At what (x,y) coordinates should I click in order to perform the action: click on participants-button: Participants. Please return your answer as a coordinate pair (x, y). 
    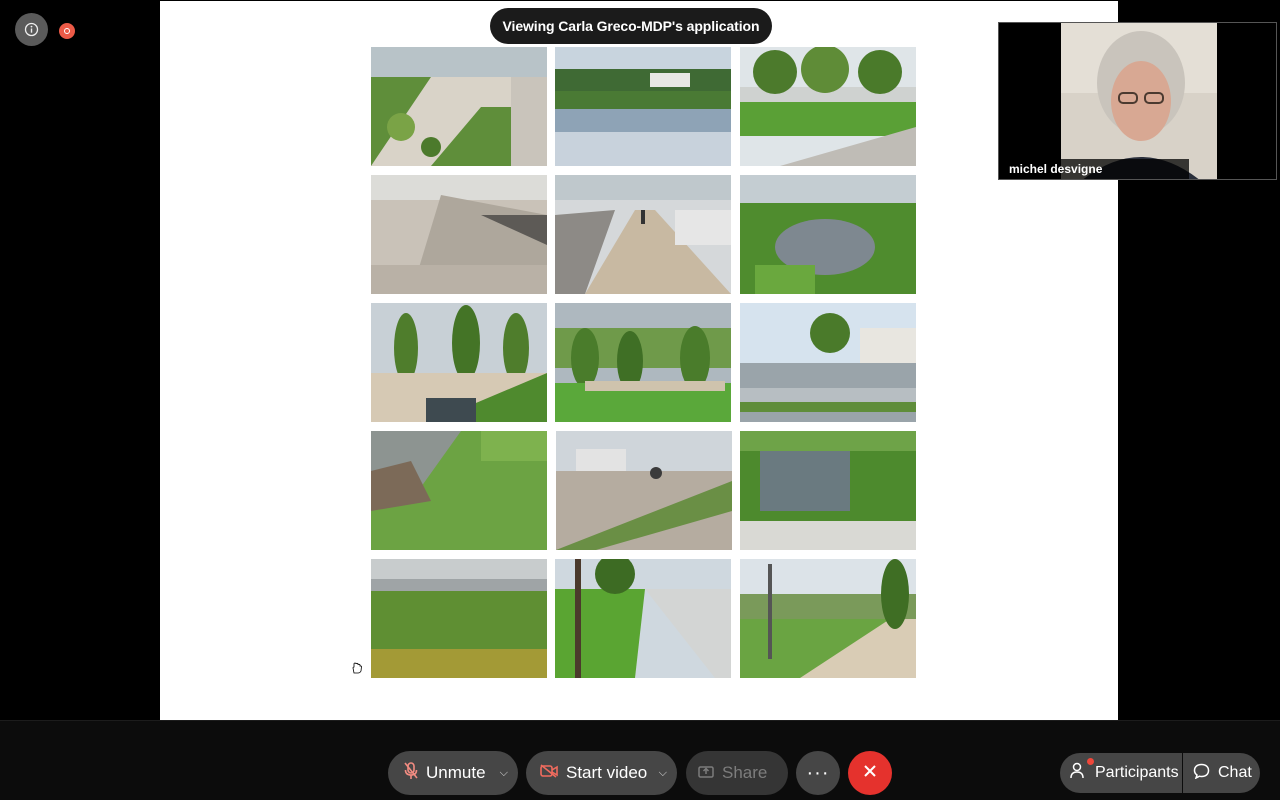
    Looking at the image, I should click on (1121, 773).